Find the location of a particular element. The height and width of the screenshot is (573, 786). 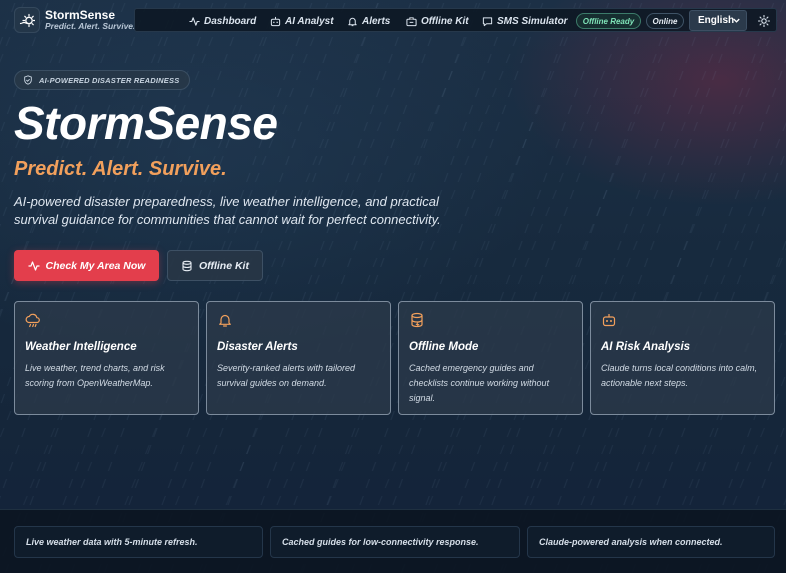

sun-icon is located at coordinates (764, 21).